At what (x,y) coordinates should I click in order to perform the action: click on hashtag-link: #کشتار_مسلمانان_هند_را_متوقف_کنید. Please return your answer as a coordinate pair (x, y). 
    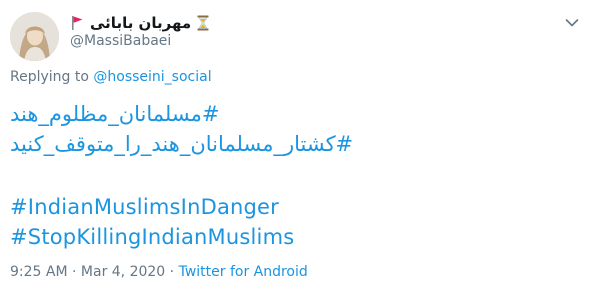
    Looking at the image, I should click on (297, 144).